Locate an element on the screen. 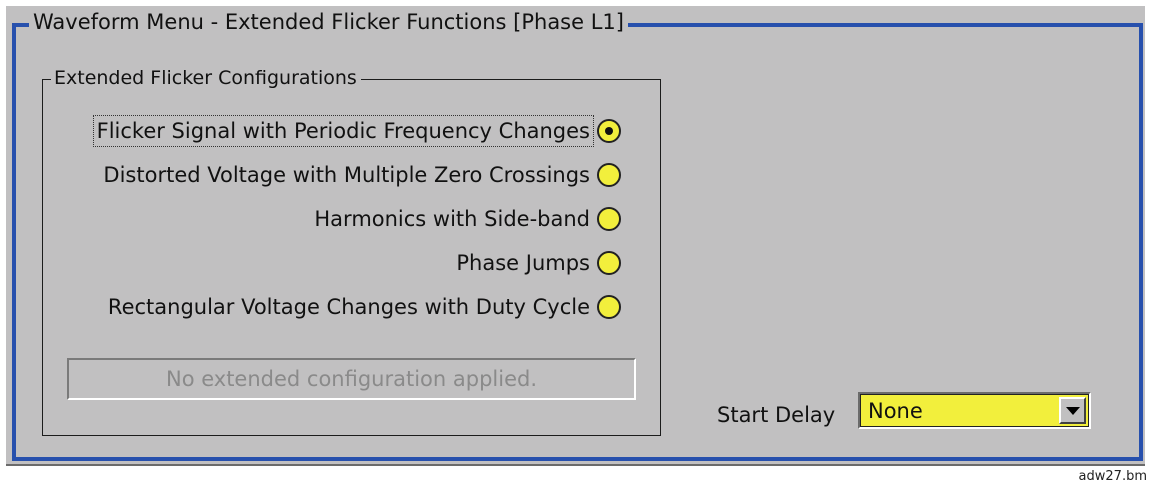  option-label: Phase Jumps is located at coordinates (523, 263).